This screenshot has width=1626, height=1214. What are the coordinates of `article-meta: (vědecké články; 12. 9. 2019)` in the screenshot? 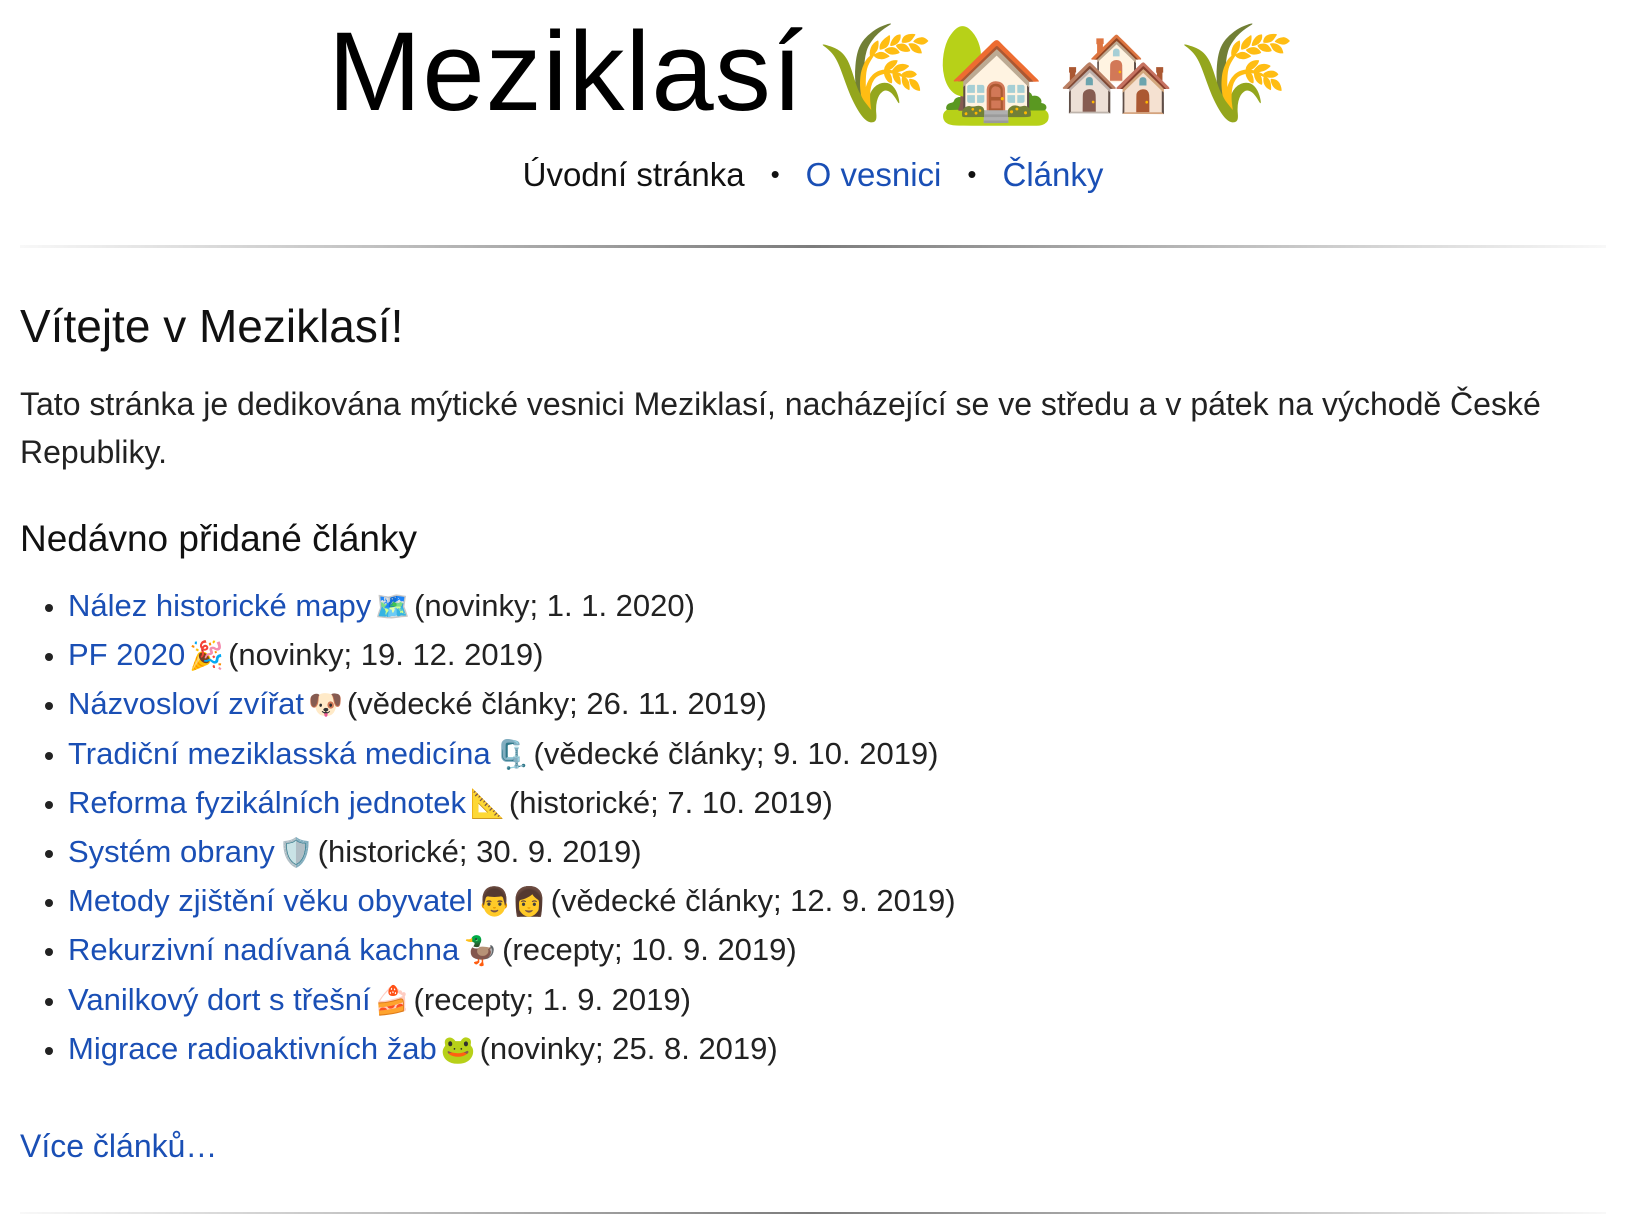 It's located at (753, 901).